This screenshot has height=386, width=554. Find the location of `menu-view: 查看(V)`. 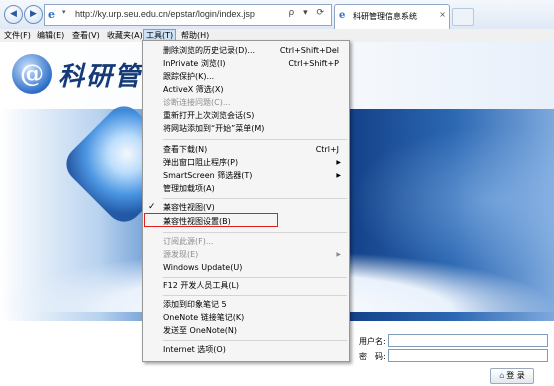

menu-view: 查看(V) is located at coordinates (86, 35).